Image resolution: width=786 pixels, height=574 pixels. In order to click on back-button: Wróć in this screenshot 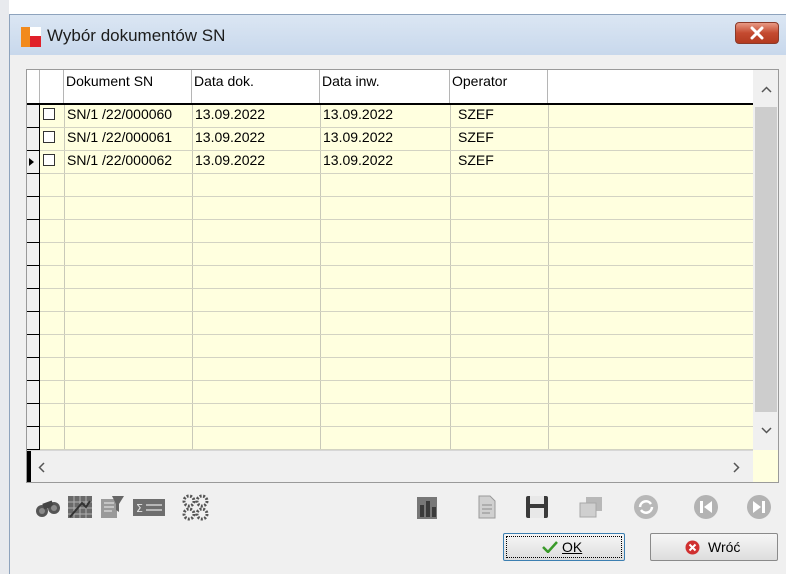, I will do `click(714, 547)`.